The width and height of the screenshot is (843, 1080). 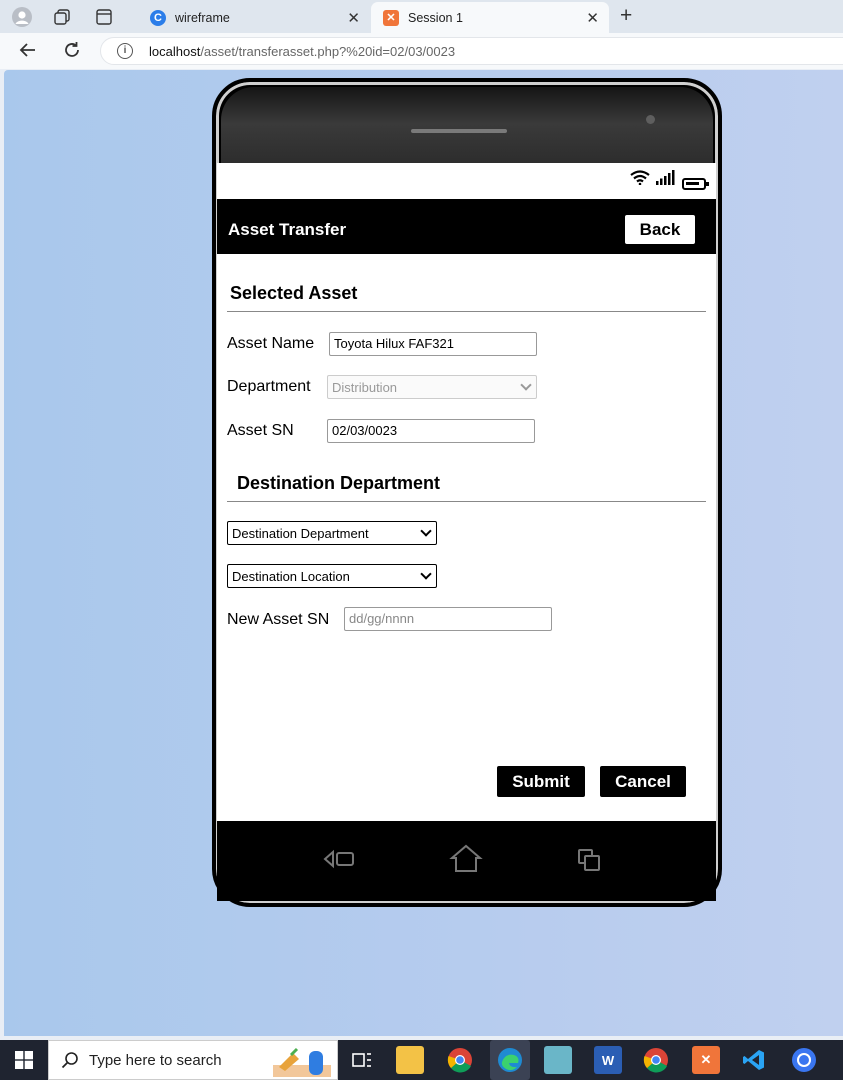 I want to click on department-select: Distribution, so click(x=432, y=387).